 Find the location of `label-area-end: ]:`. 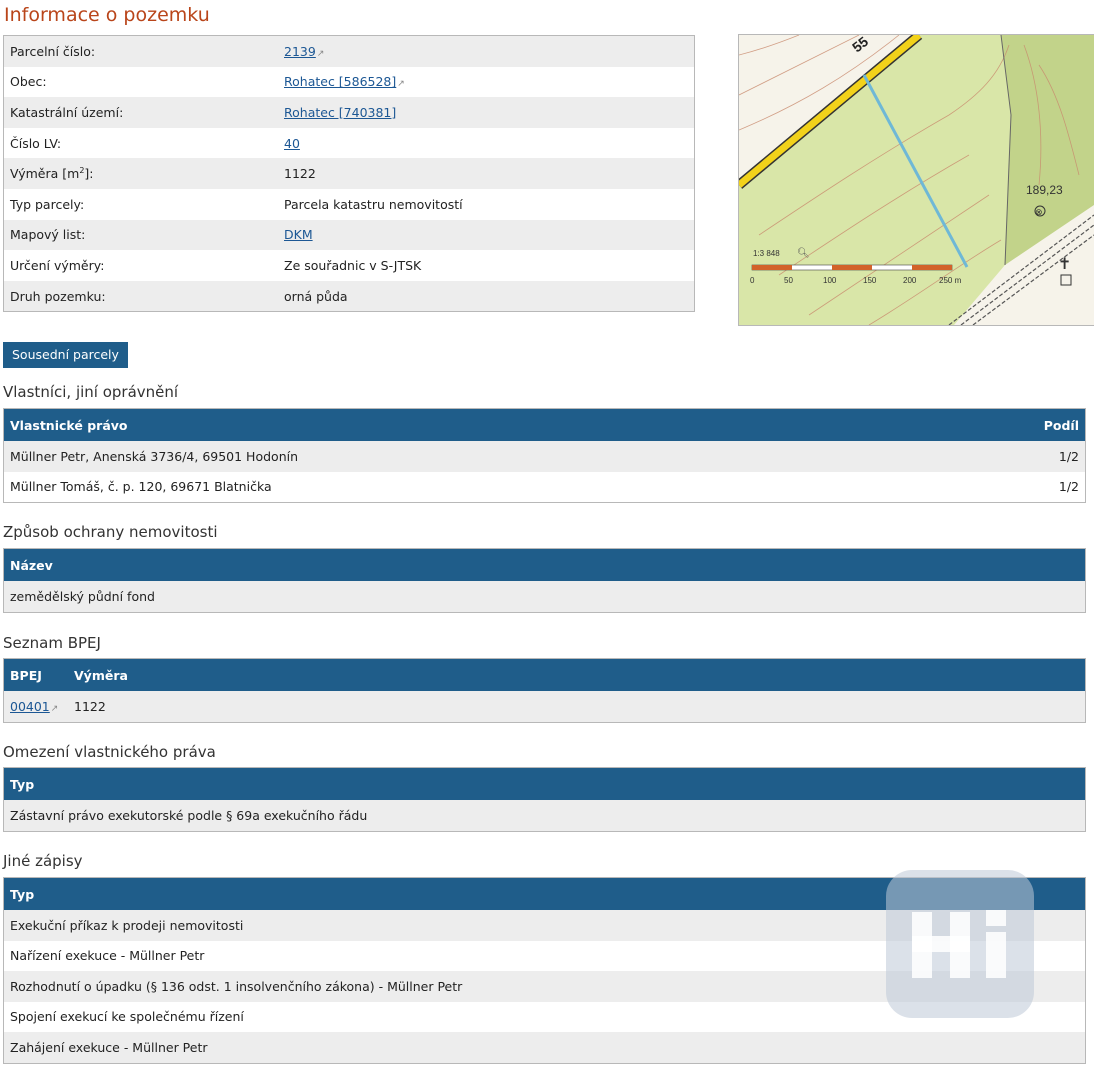

label-area-end: ]: is located at coordinates (89, 174).